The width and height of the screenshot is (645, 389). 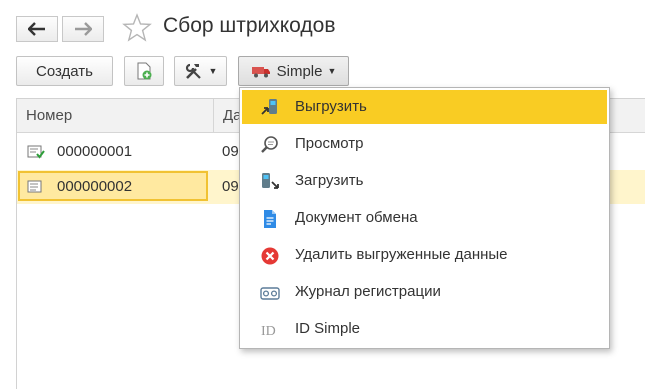 What do you see at coordinates (95, 151) in the screenshot?
I see `row-number: 000000001` at bounding box center [95, 151].